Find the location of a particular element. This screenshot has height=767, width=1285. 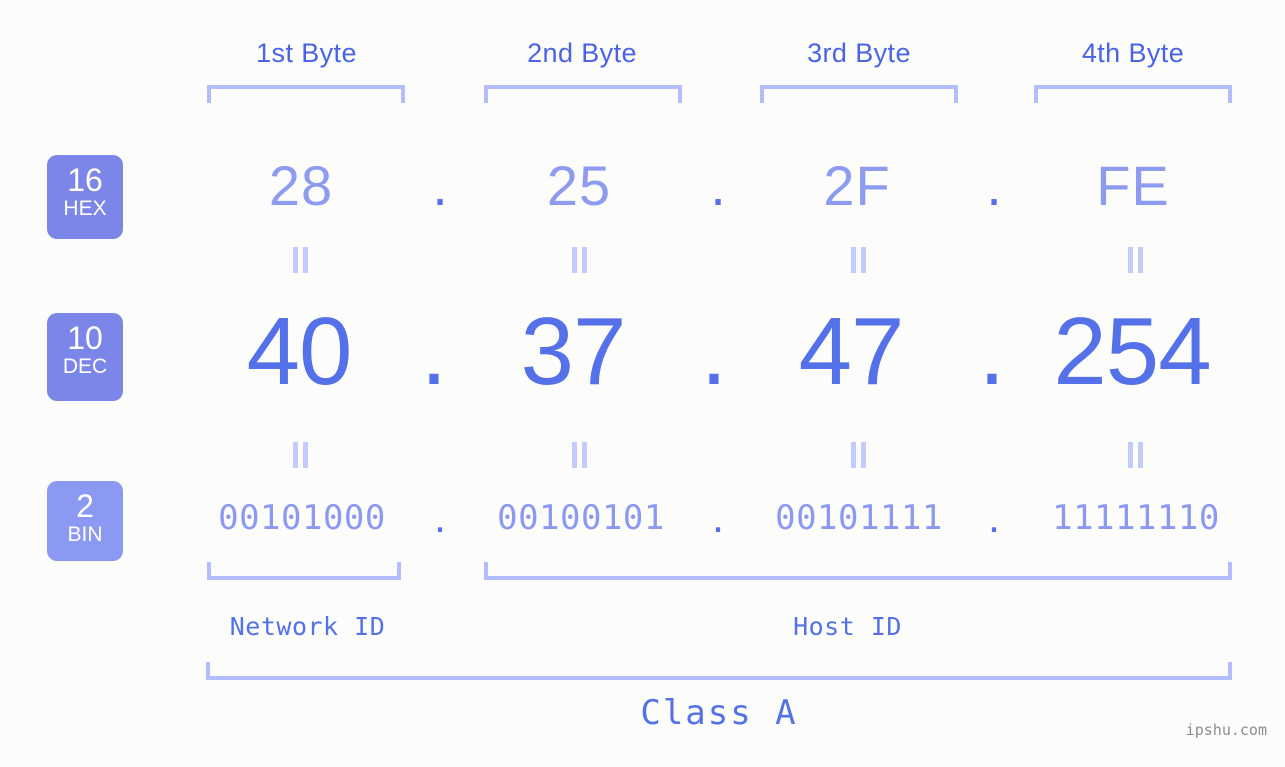

class-label: Class A is located at coordinates (719, 713).